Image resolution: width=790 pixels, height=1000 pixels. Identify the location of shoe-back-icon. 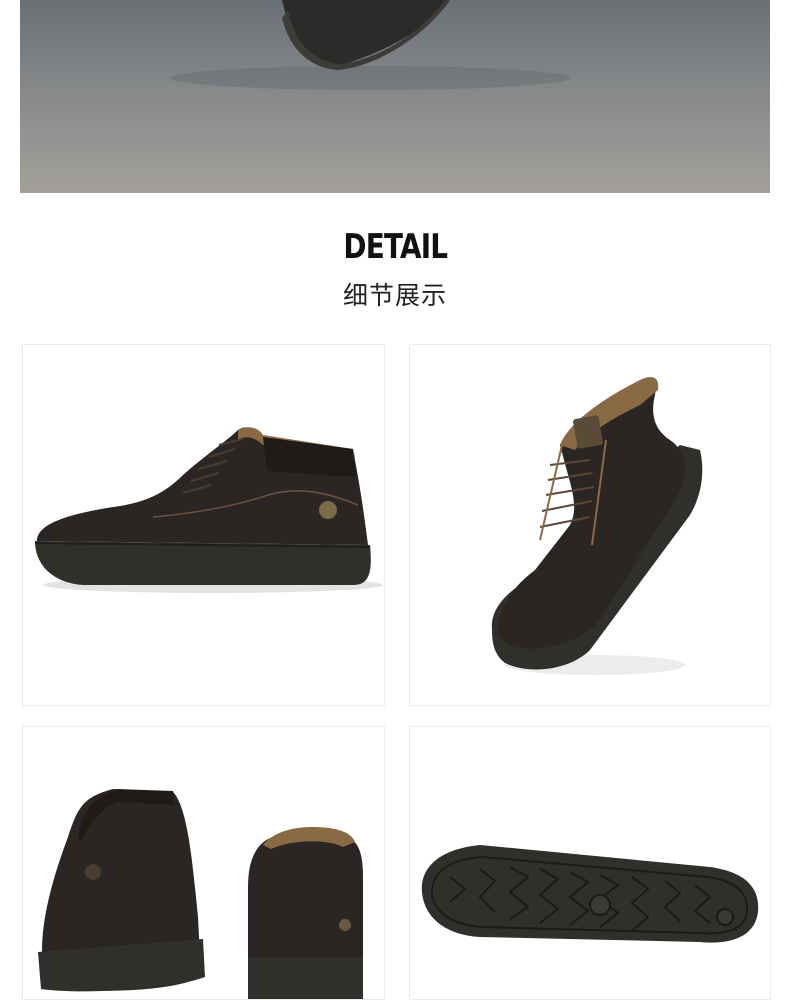
(200, 894).